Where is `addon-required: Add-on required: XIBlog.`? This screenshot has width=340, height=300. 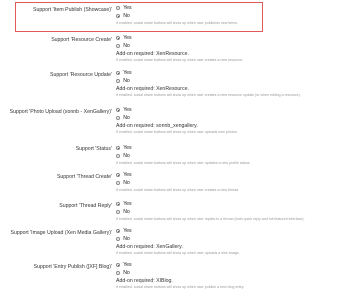
addon-required: Add-on required: XIBlog. is located at coordinates (144, 281).